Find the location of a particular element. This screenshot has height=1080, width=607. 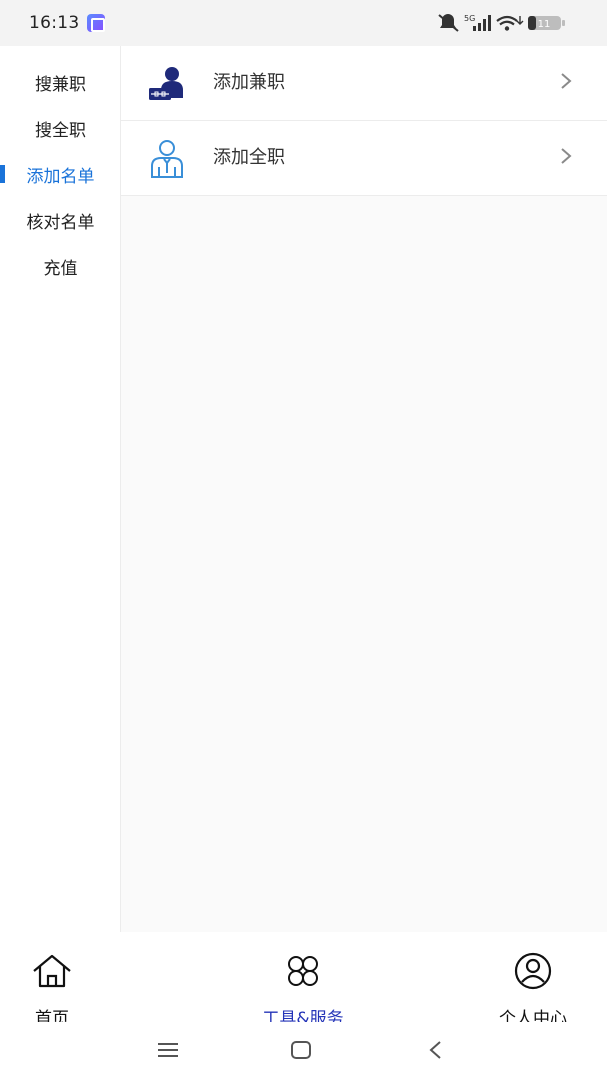

sidebar-item-check-list: 核对名单 is located at coordinates (60, 220).